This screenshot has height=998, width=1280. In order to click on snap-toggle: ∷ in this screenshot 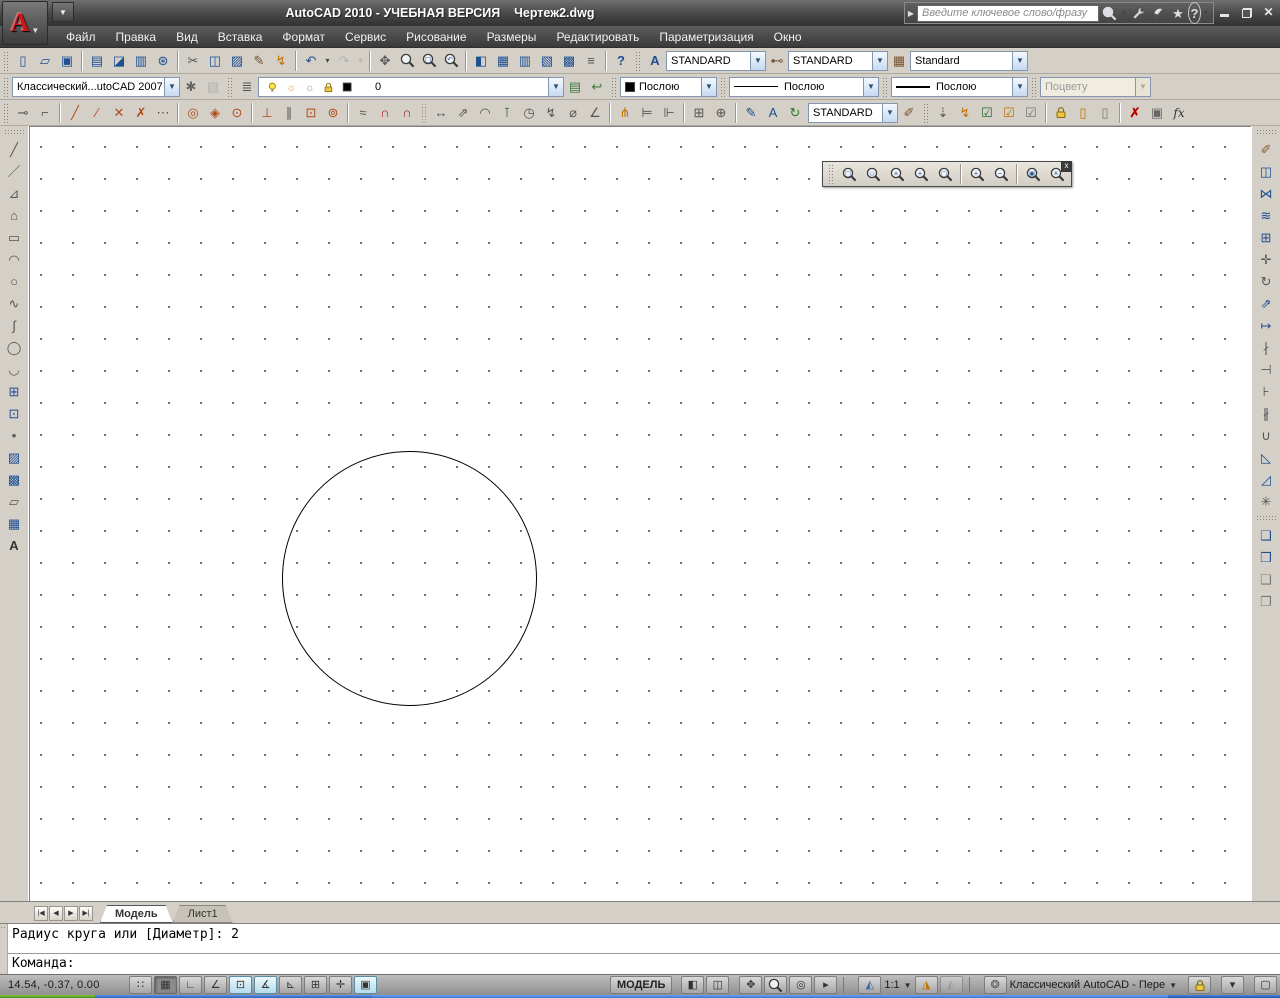, I will do `click(140, 985)`.